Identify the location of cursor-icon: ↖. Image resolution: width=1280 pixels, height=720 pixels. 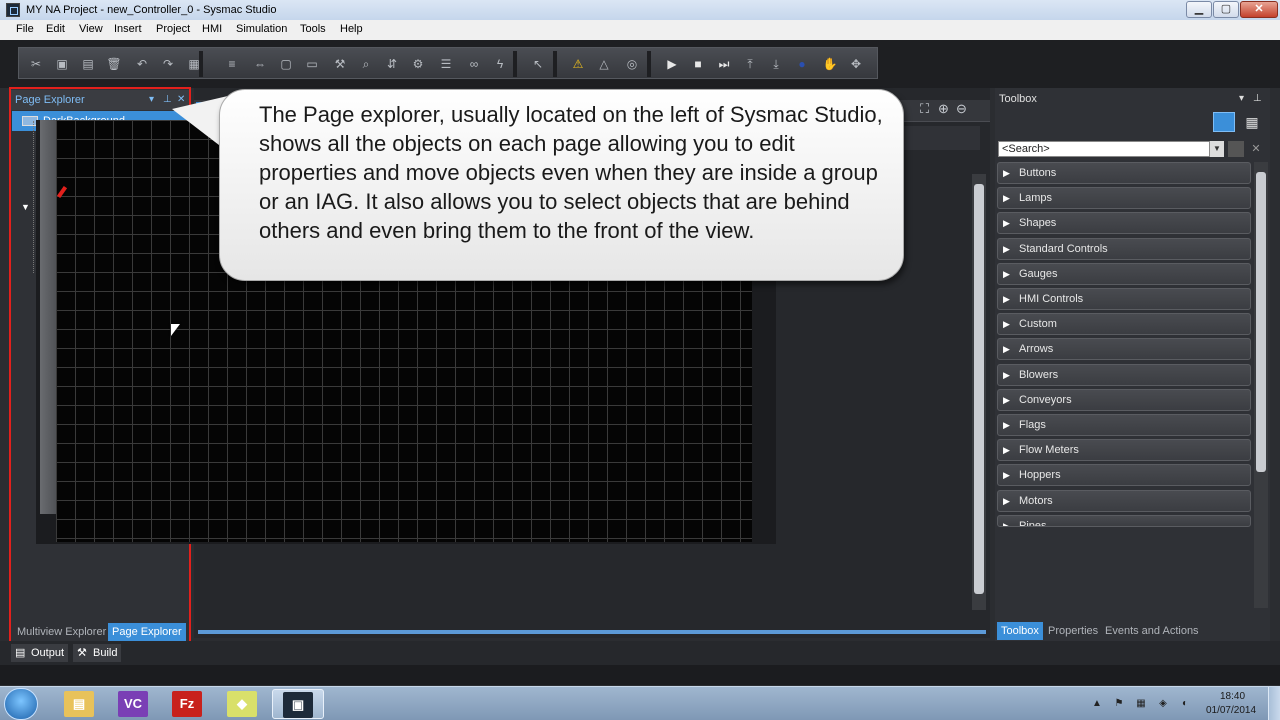
(538, 64).